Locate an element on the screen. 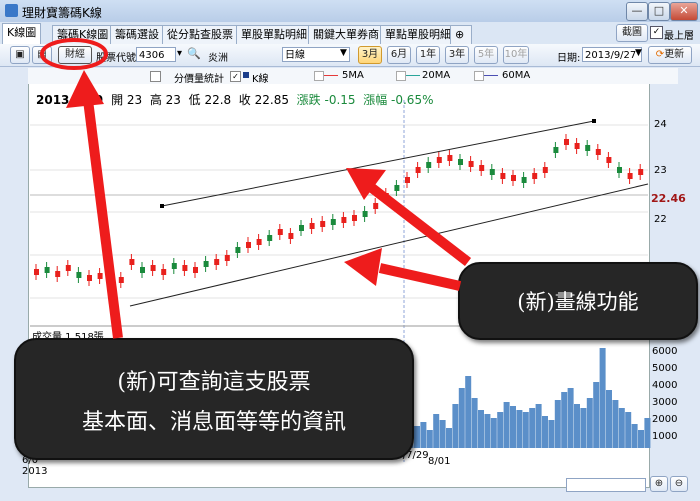 This screenshot has height=501, width=700. draw-feature-callout: (新)畫線功能 is located at coordinates (578, 301).